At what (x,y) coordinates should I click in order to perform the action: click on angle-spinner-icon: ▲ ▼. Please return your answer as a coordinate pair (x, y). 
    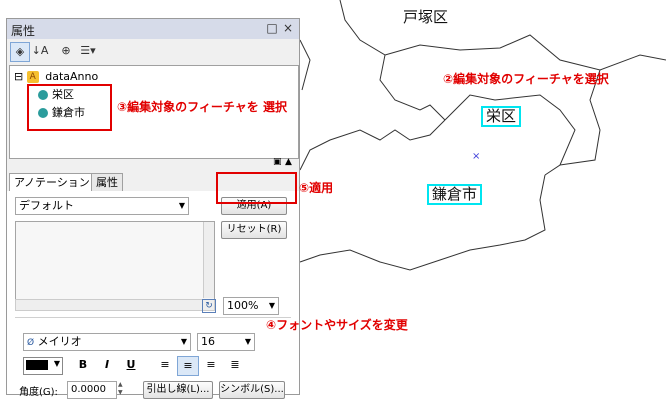
    Looking at the image, I should click on (120, 389).